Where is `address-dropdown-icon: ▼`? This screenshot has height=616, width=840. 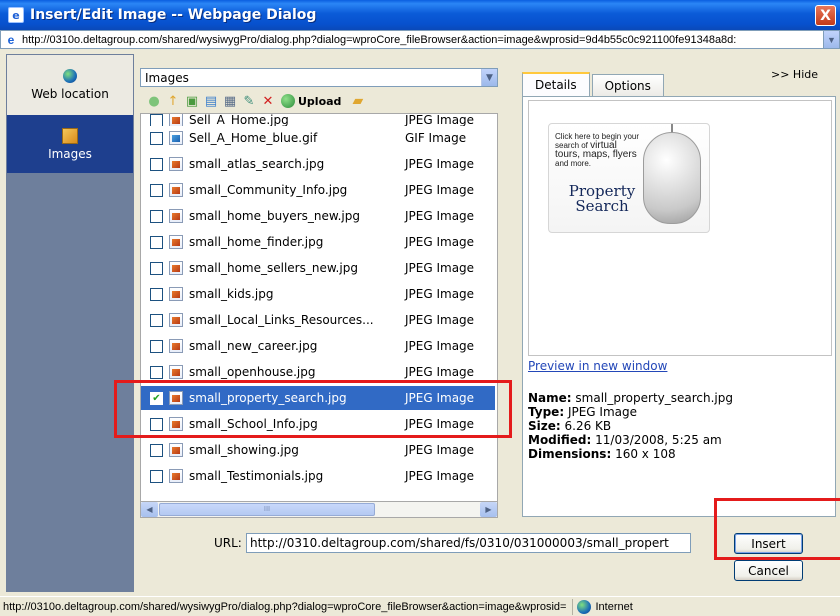
address-dropdown-icon: ▼ is located at coordinates (831, 39).